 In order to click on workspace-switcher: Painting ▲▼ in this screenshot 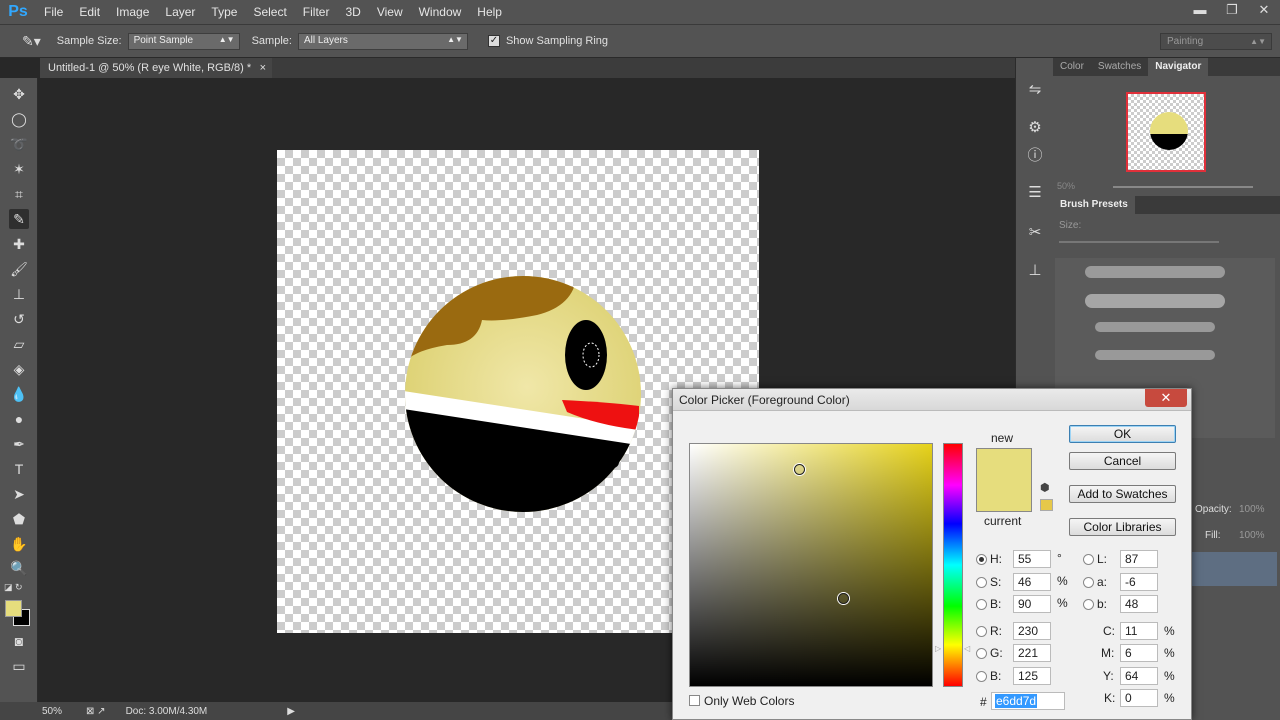, I will do `click(1216, 41)`.